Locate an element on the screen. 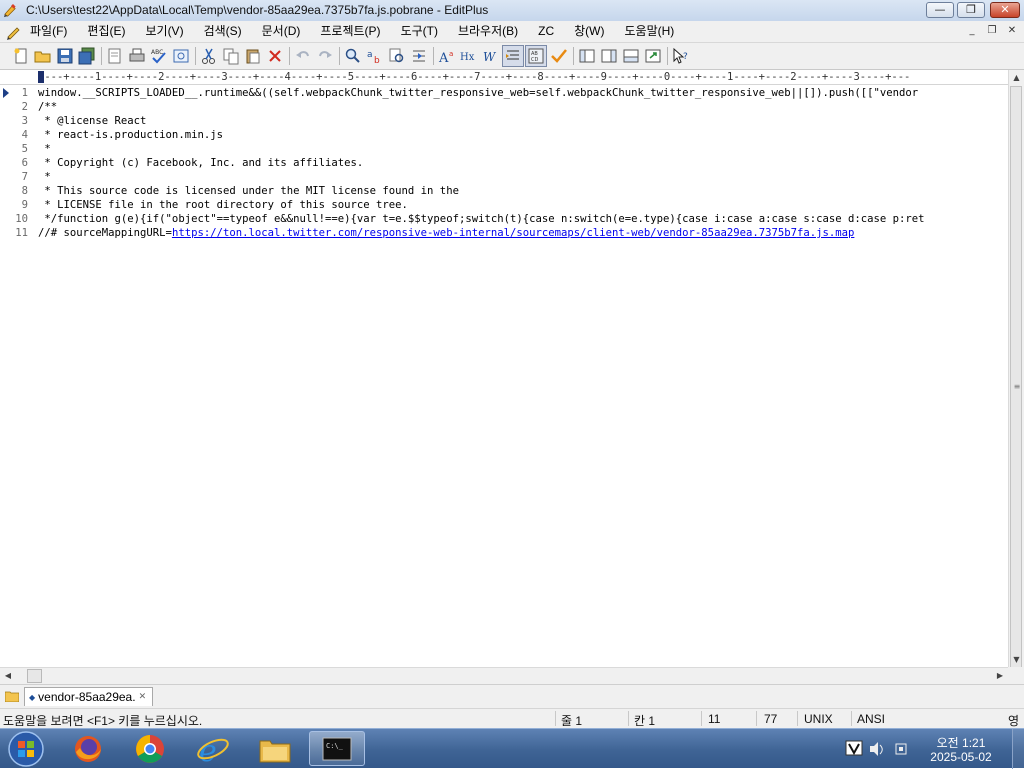  vertical-scrollbar: ▲ ≡ ▼ is located at coordinates (1016, 390).